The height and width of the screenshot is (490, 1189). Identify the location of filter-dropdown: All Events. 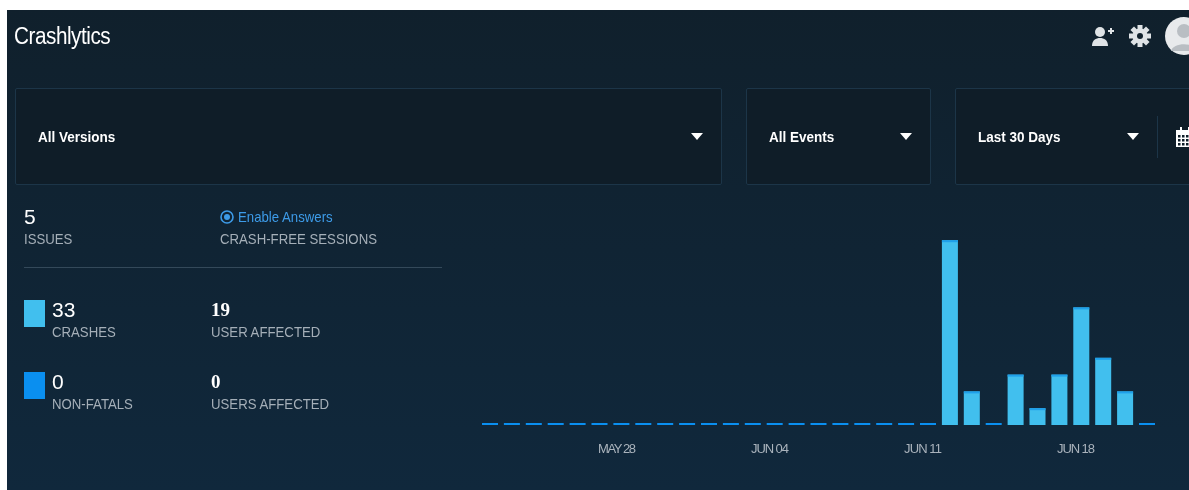
(838, 136).